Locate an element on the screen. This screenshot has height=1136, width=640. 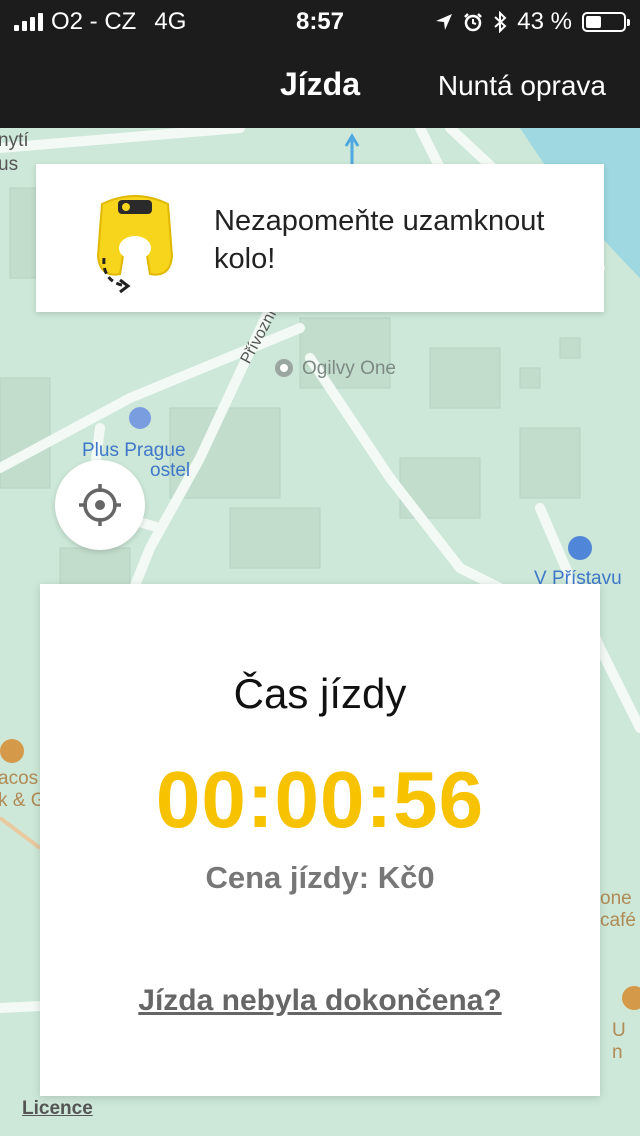
ride-timer: 00:00:56 is located at coordinates (320, 799).